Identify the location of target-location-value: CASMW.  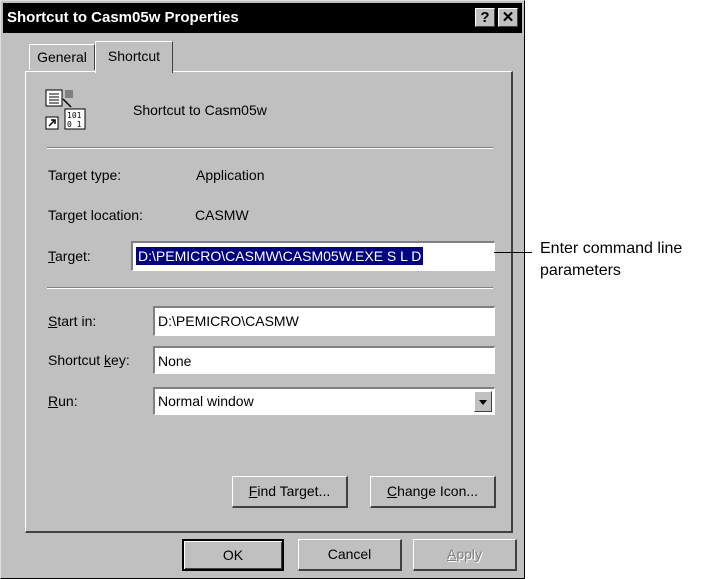
(222, 215).